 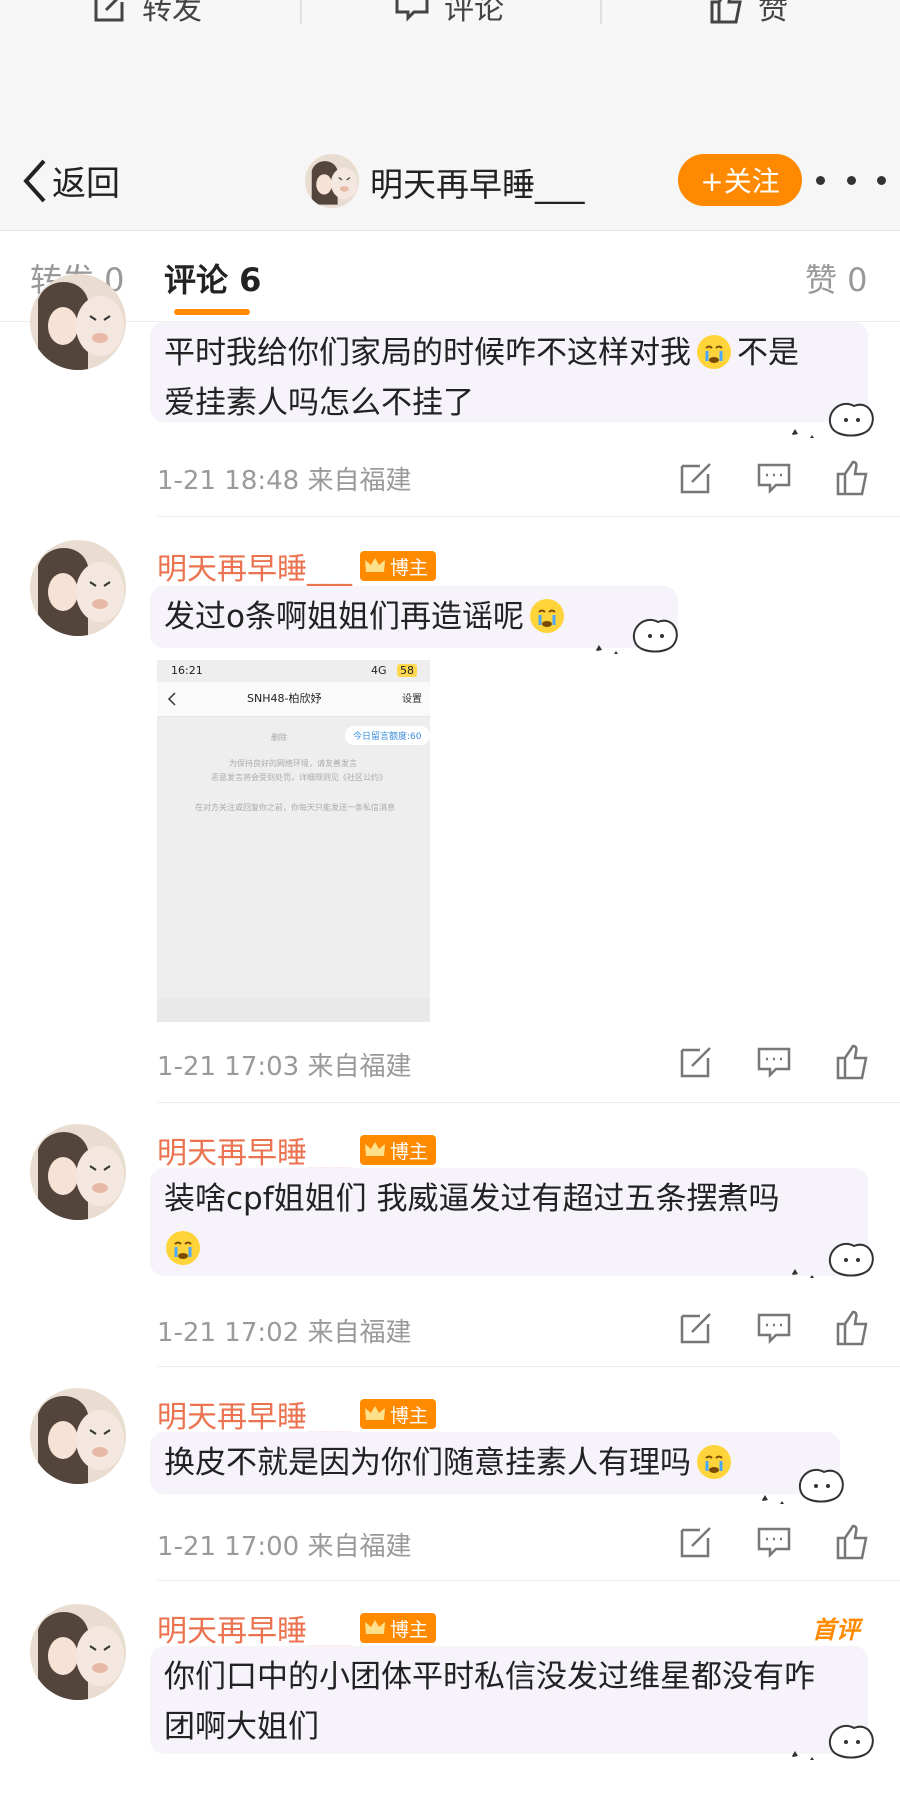 What do you see at coordinates (295, 807) in the screenshot?
I see `image-text: 在对方关注或回复你之前，你每天只能发送一条私信消息` at bounding box center [295, 807].